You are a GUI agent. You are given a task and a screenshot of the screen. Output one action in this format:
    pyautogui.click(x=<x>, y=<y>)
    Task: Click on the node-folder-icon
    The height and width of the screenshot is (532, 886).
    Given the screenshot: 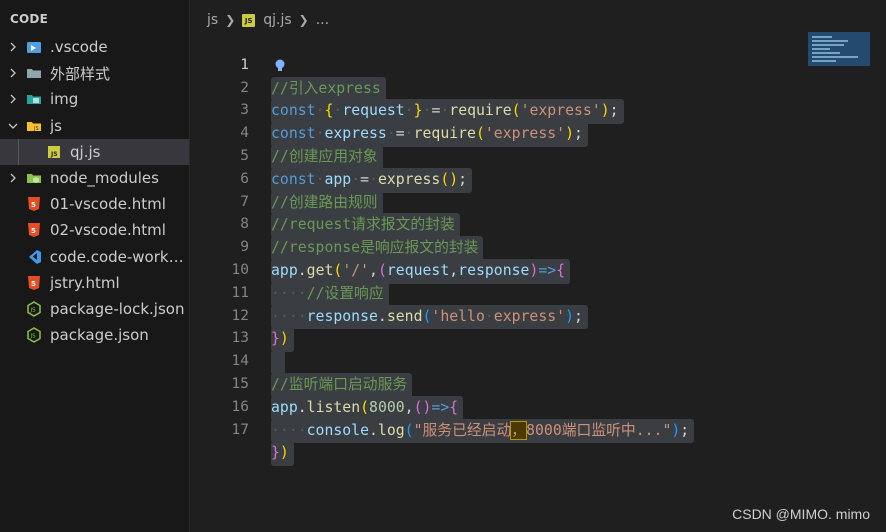 What is the action you would take?
    pyautogui.click(x=34, y=178)
    